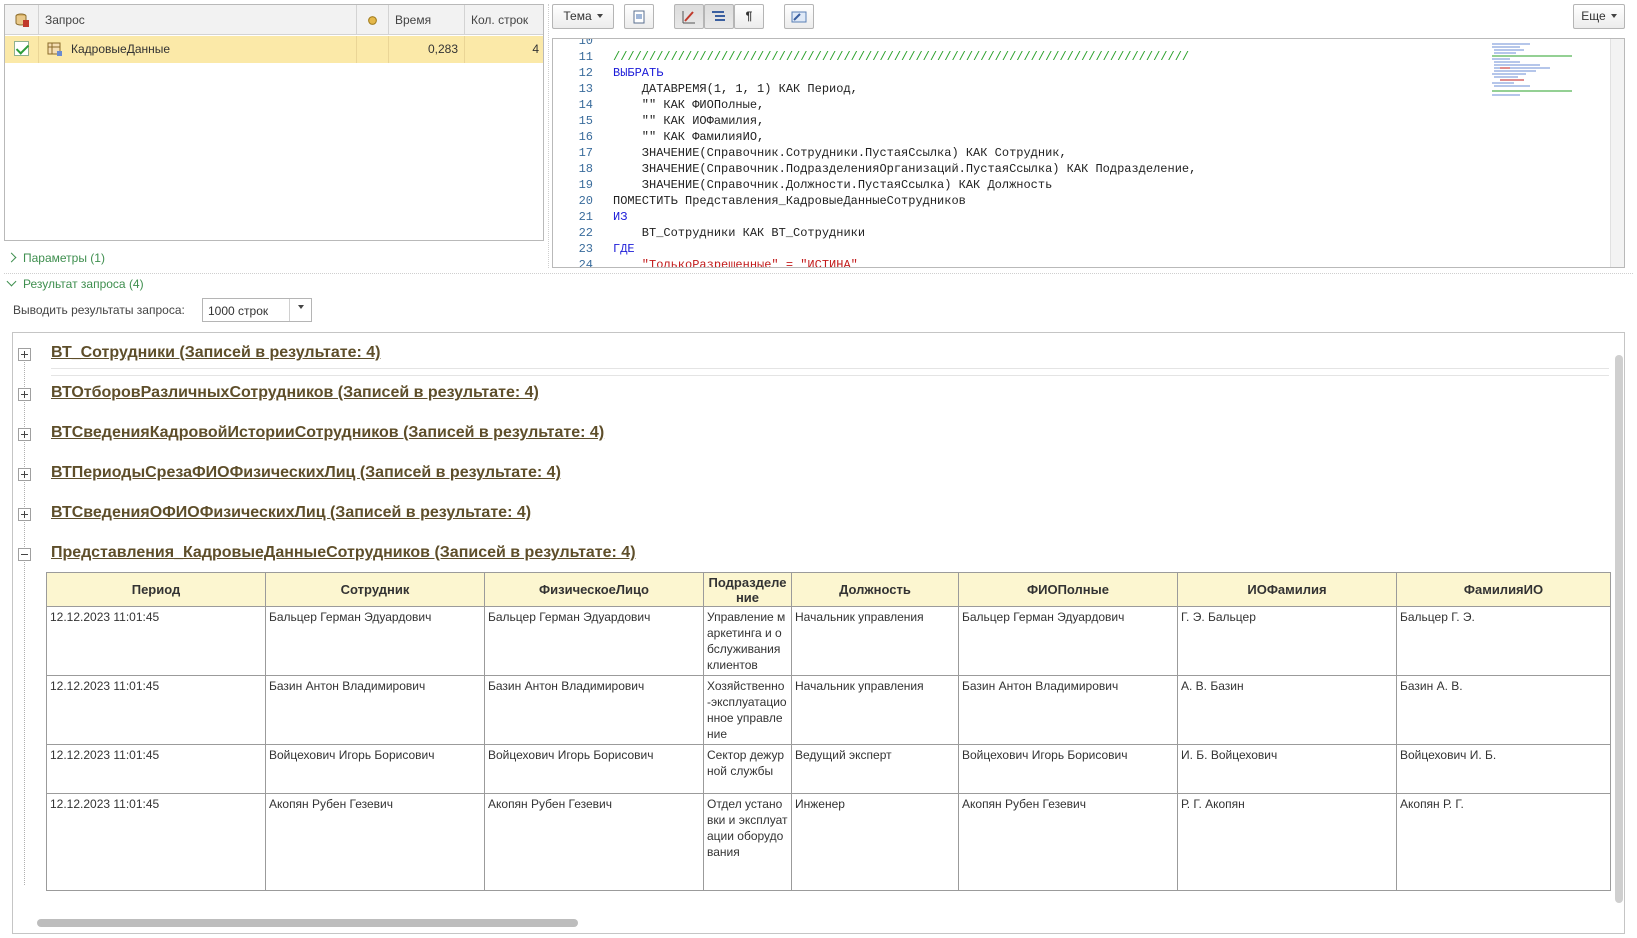 This screenshot has height=938, width=1637. I want to click on column-header-surname-initials: ФамилияИО, so click(1503, 589).